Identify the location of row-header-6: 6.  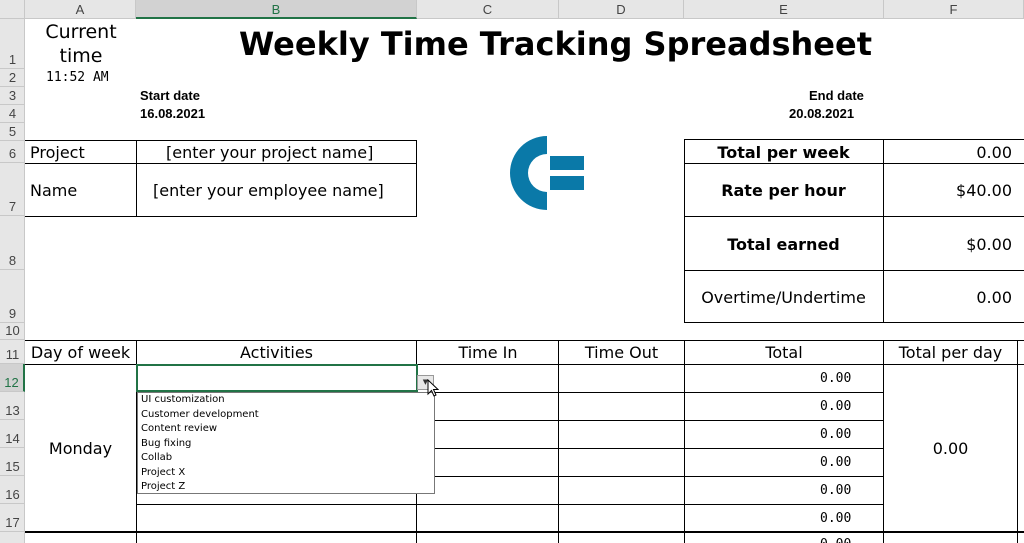
(12, 152).